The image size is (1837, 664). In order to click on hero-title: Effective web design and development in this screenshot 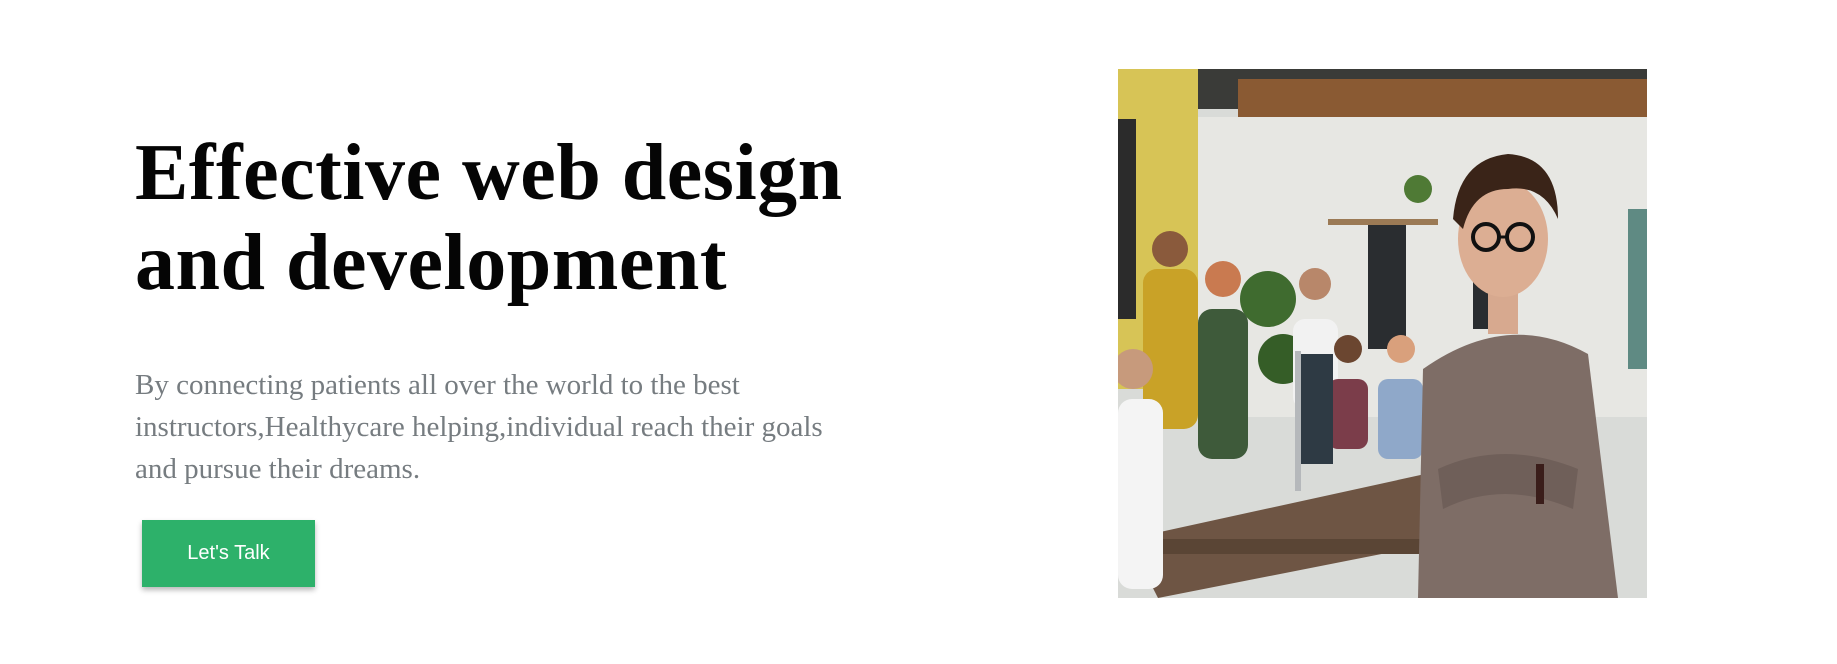, I will do `click(515, 218)`.